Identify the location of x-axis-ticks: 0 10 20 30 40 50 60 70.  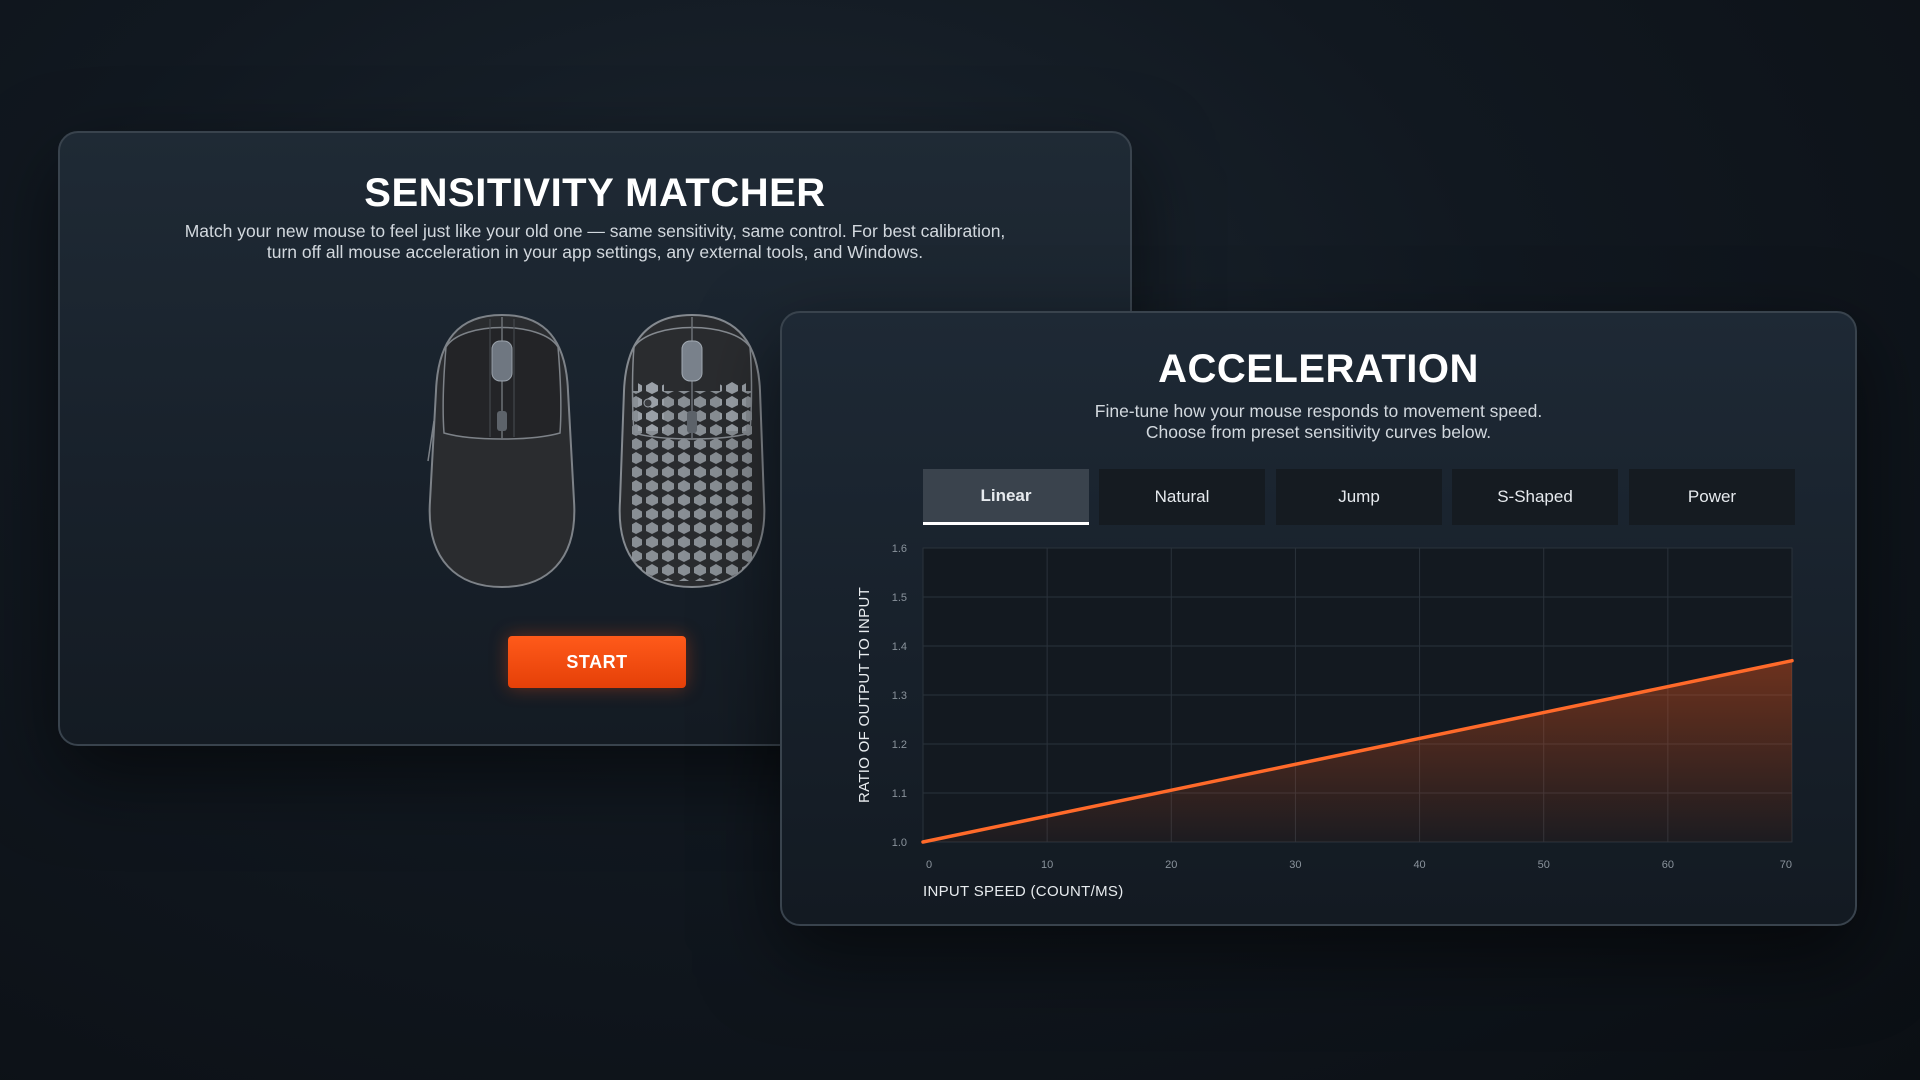
(1359, 865).